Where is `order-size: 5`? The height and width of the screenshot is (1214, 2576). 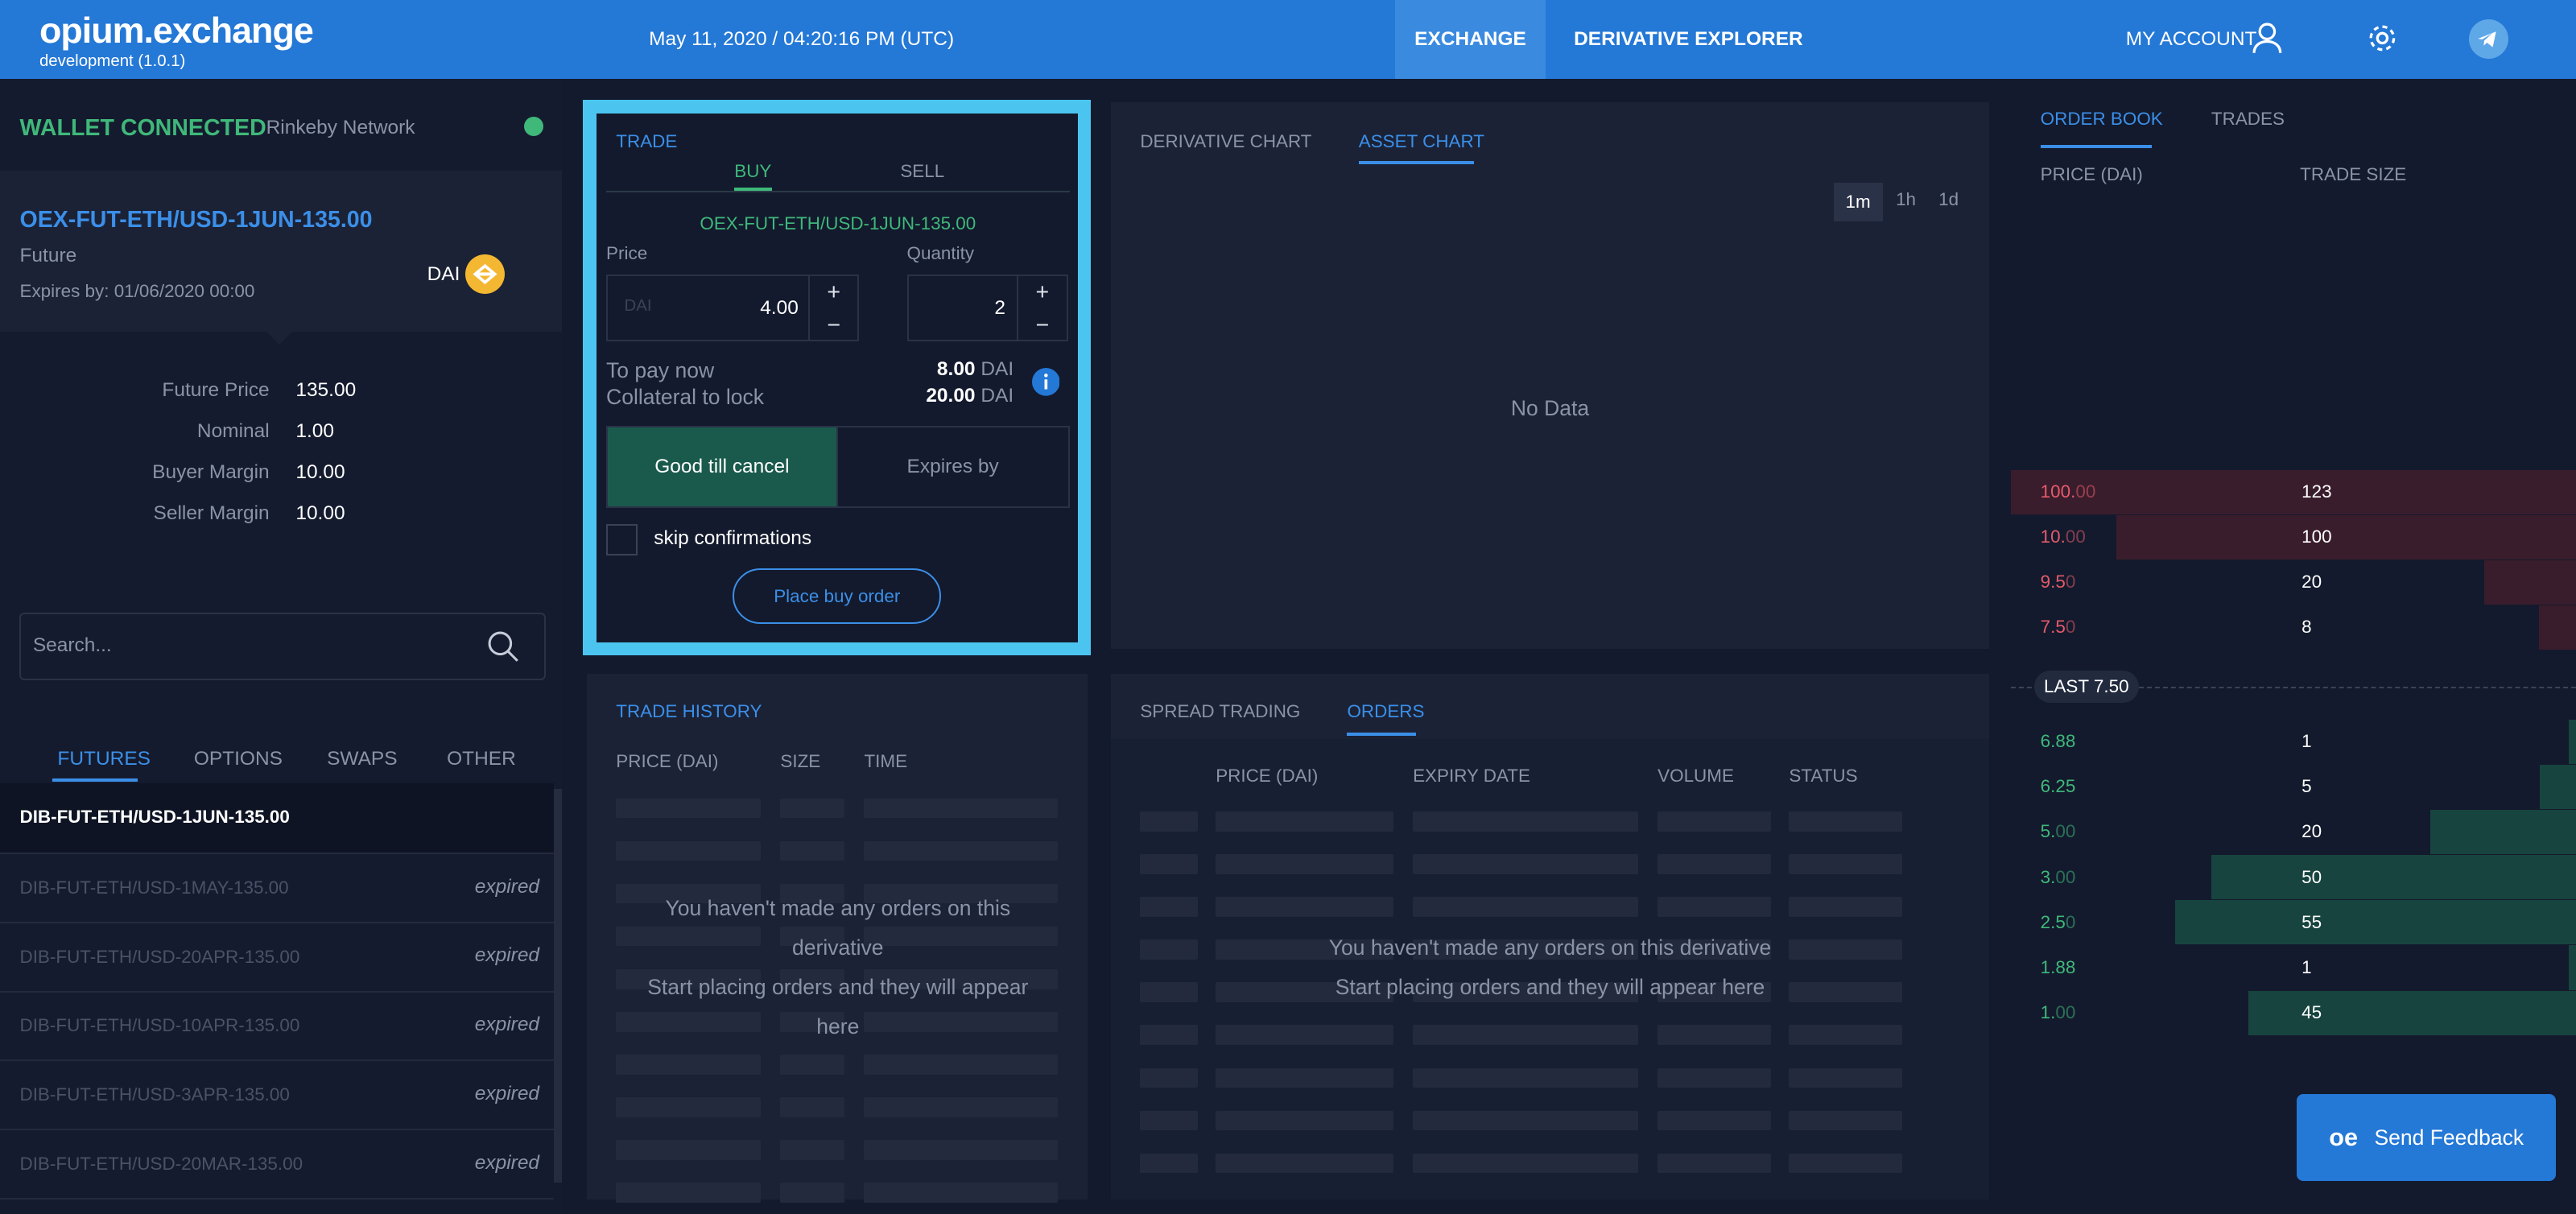 order-size: 5 is located at coordinates (2306, 786).